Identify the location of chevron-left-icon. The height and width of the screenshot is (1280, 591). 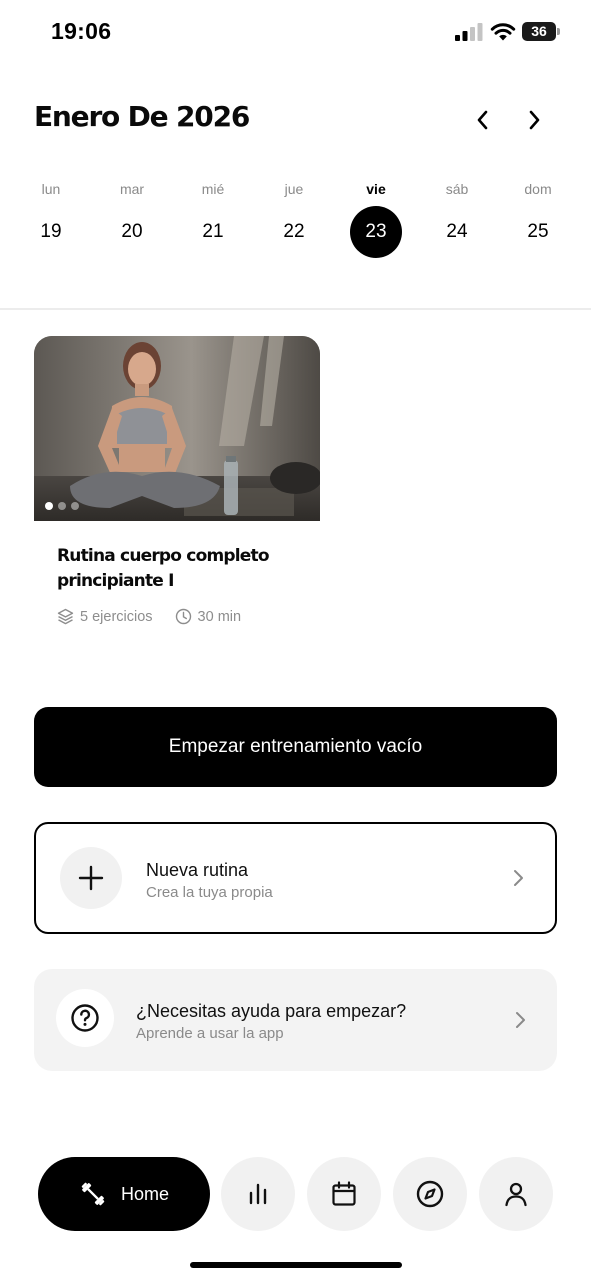
(482, 120).